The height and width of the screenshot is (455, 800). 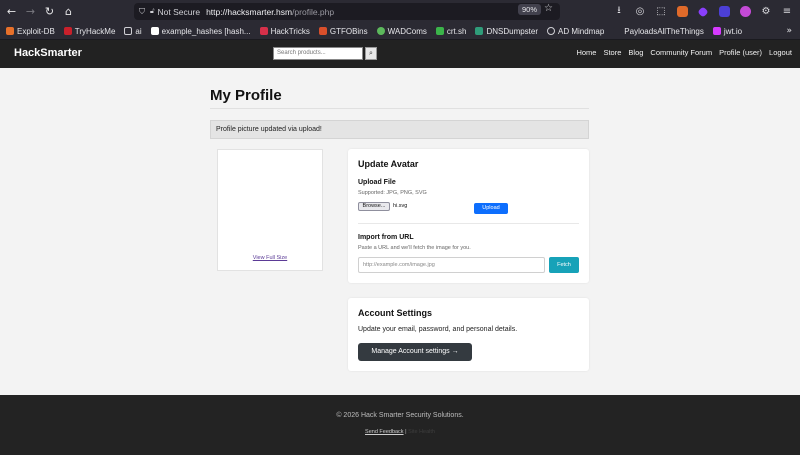 I want to click on bookmark-item: Exploit-DB, so click(x=30, y=31).